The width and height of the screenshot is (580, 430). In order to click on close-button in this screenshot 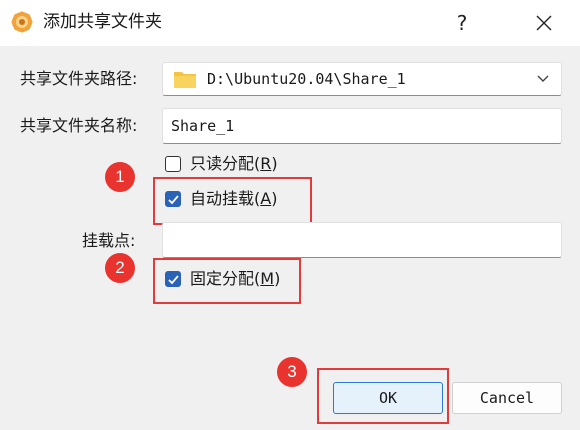, I will do `click(544, 23)`.